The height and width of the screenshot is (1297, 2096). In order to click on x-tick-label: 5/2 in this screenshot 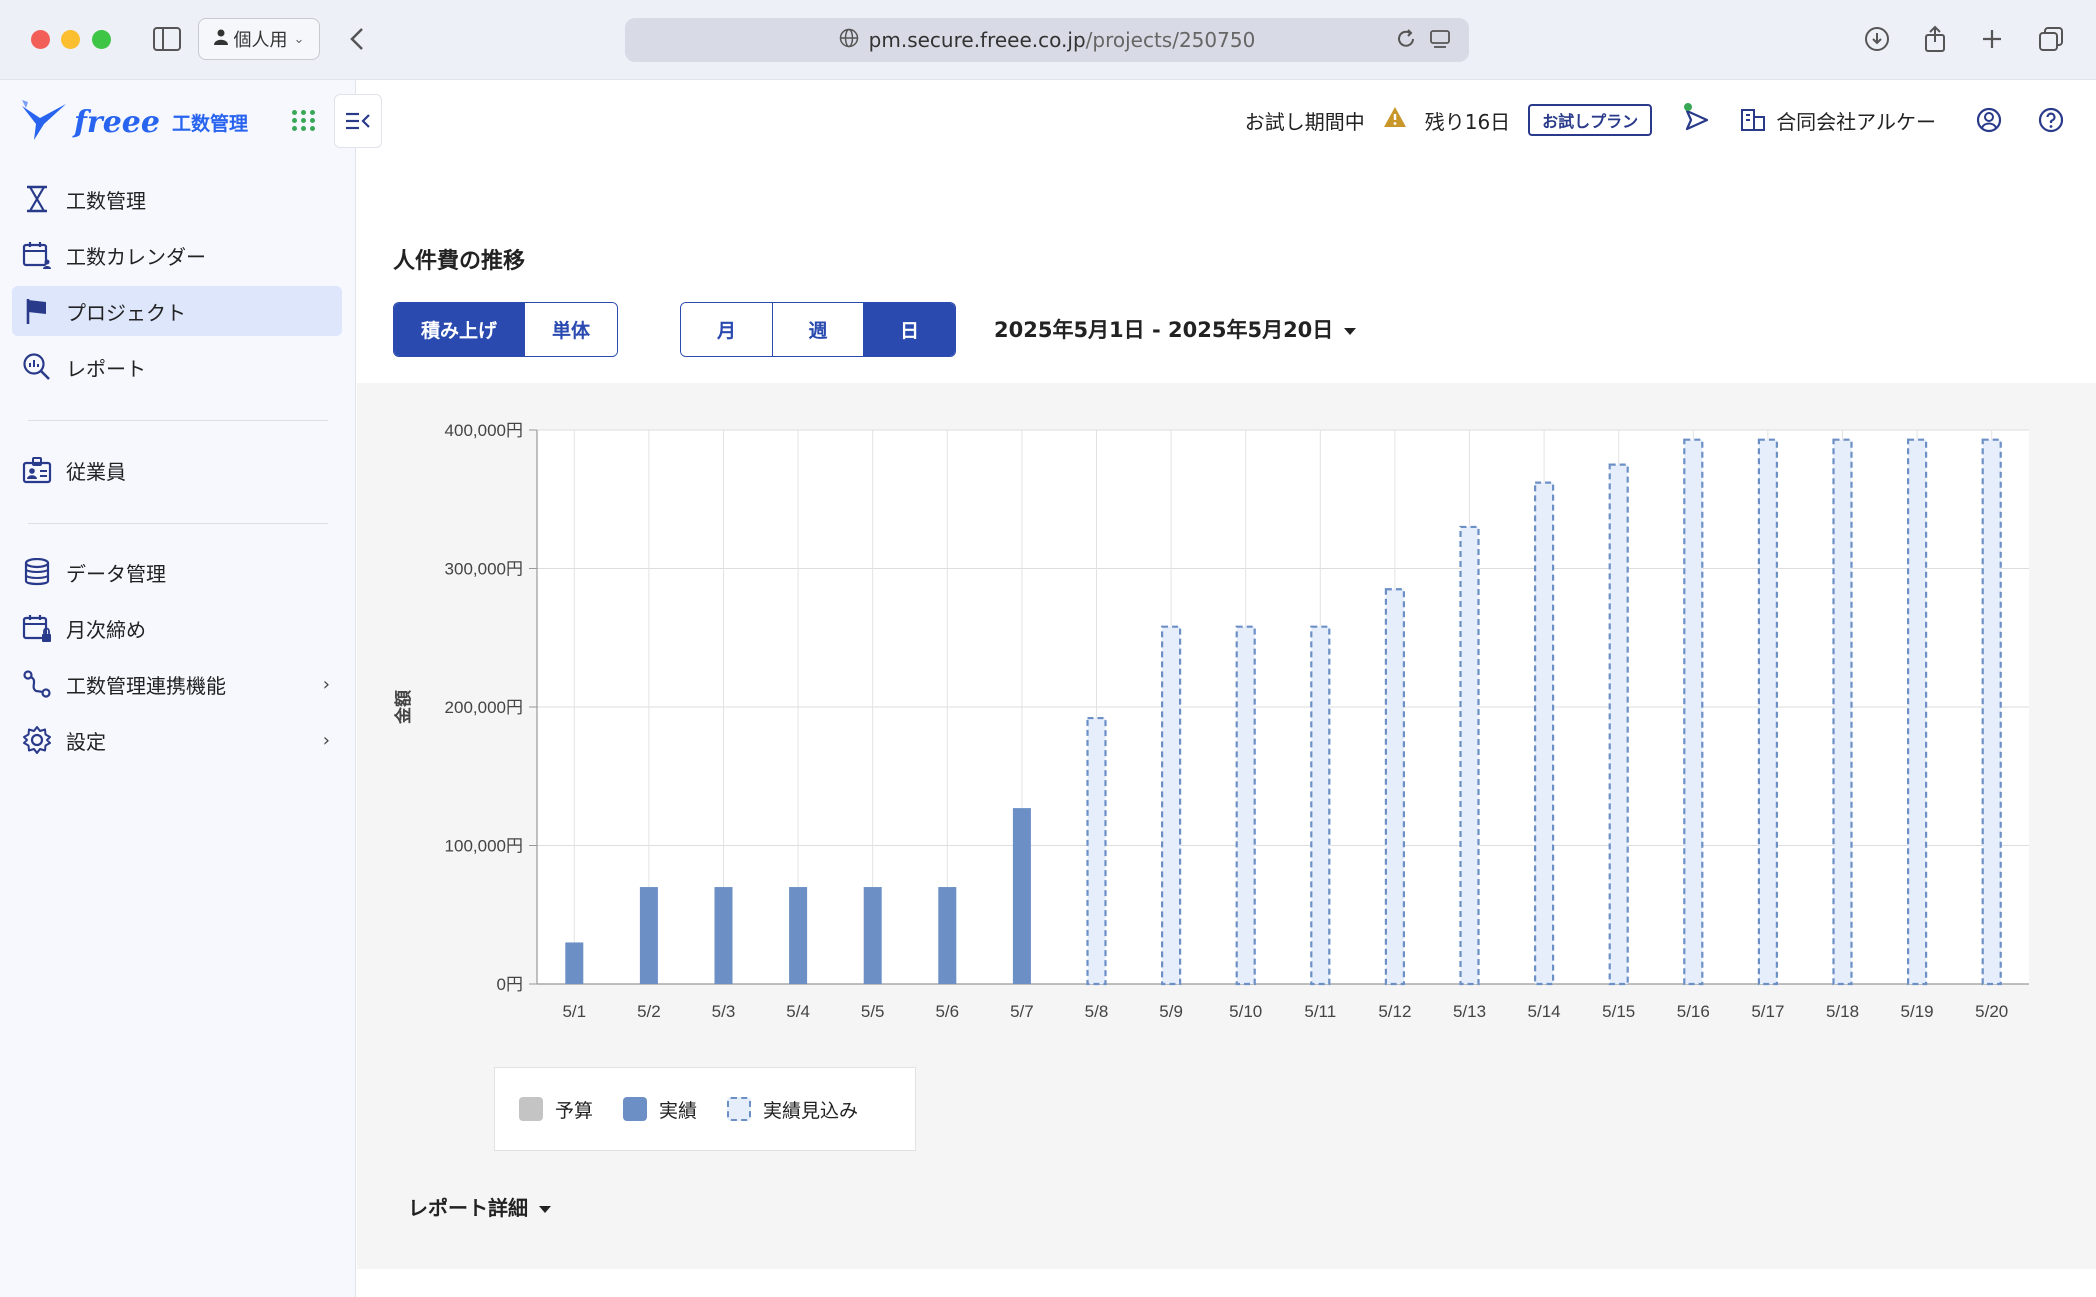, I will do `click(649, 1011)`.